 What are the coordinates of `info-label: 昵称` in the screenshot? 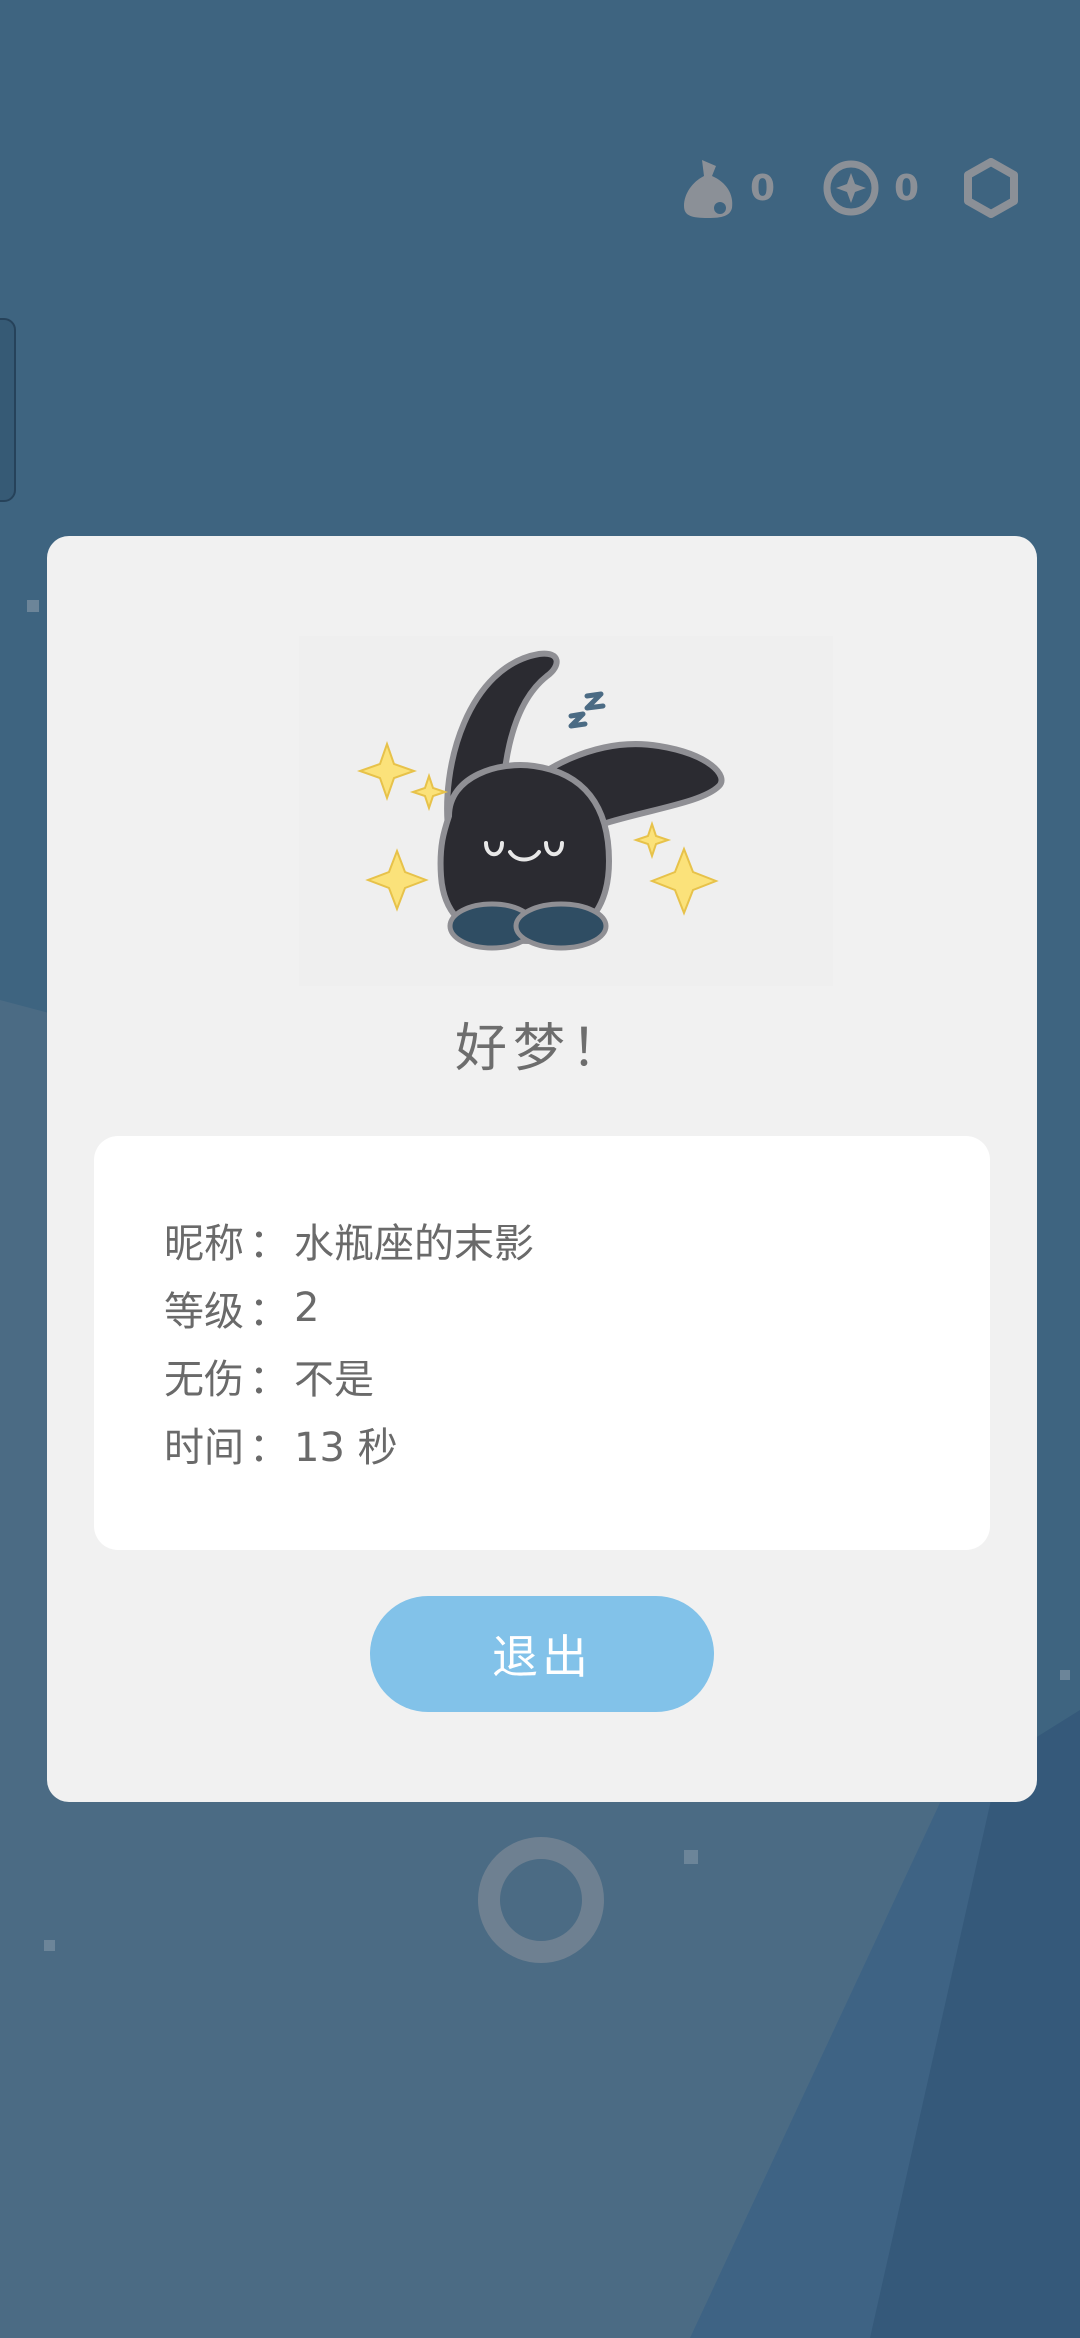 It's located at (204, 1244).